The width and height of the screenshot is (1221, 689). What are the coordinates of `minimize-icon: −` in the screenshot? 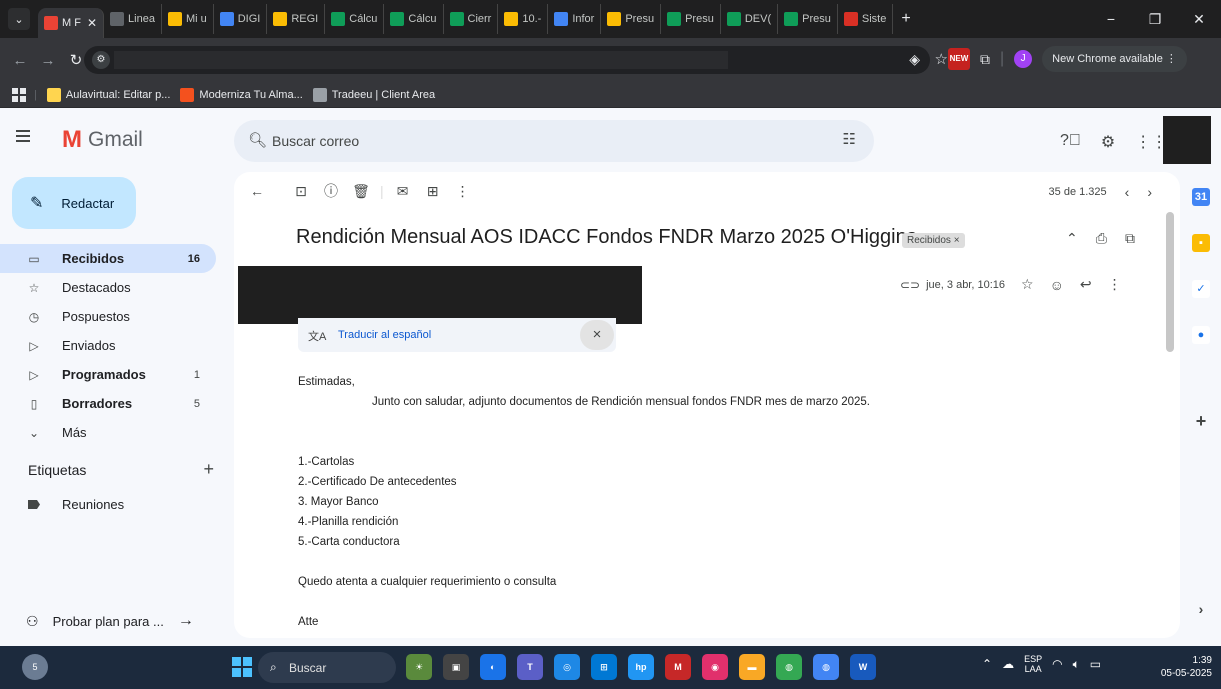 It's located at (1111, 19).